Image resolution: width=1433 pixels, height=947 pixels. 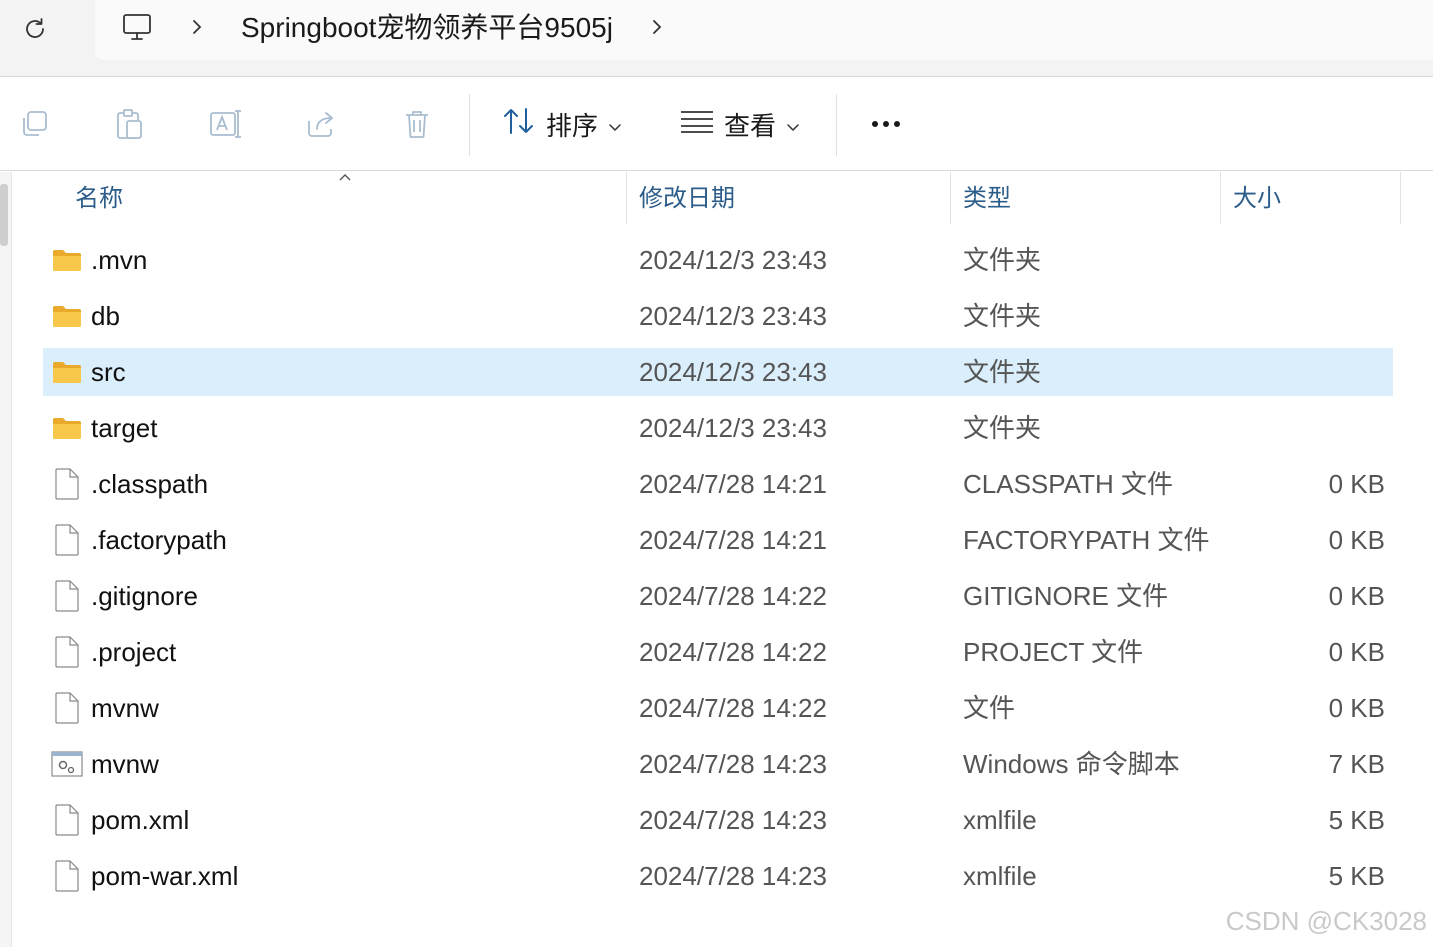 I want to click on column-header-type: 类型, so click(x=987, y=199).